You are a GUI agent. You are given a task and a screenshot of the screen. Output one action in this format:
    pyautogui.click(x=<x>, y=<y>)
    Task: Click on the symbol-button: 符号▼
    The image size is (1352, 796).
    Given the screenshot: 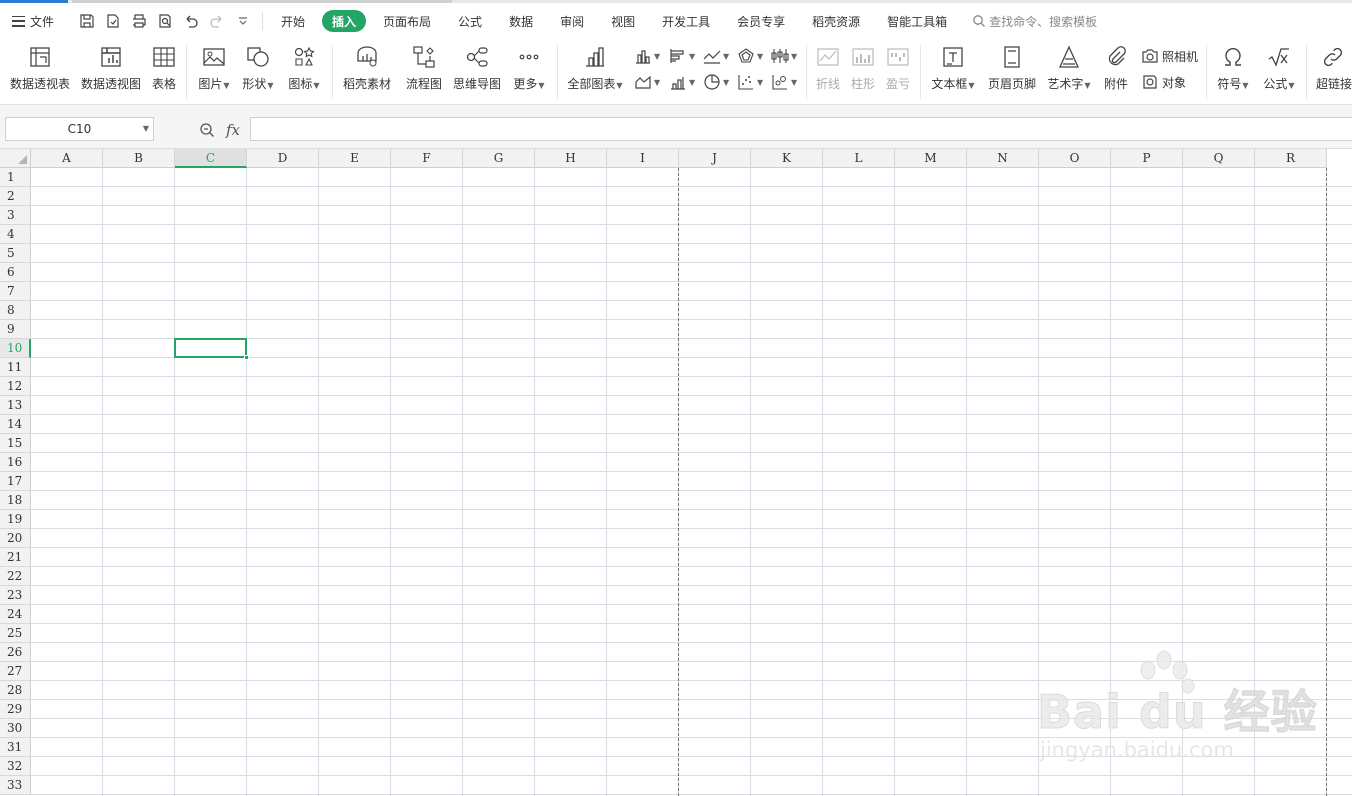 What is the action you would take?
    pyautogui.click(x=1233, y=65)
    